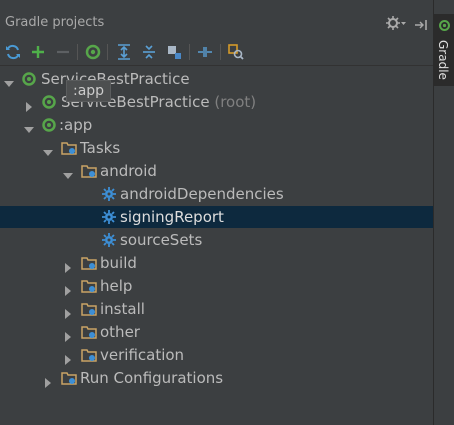 This screenshot has height=425, width=454. I want to click on tree-node-task: androidDependencies, so click(216, 194).